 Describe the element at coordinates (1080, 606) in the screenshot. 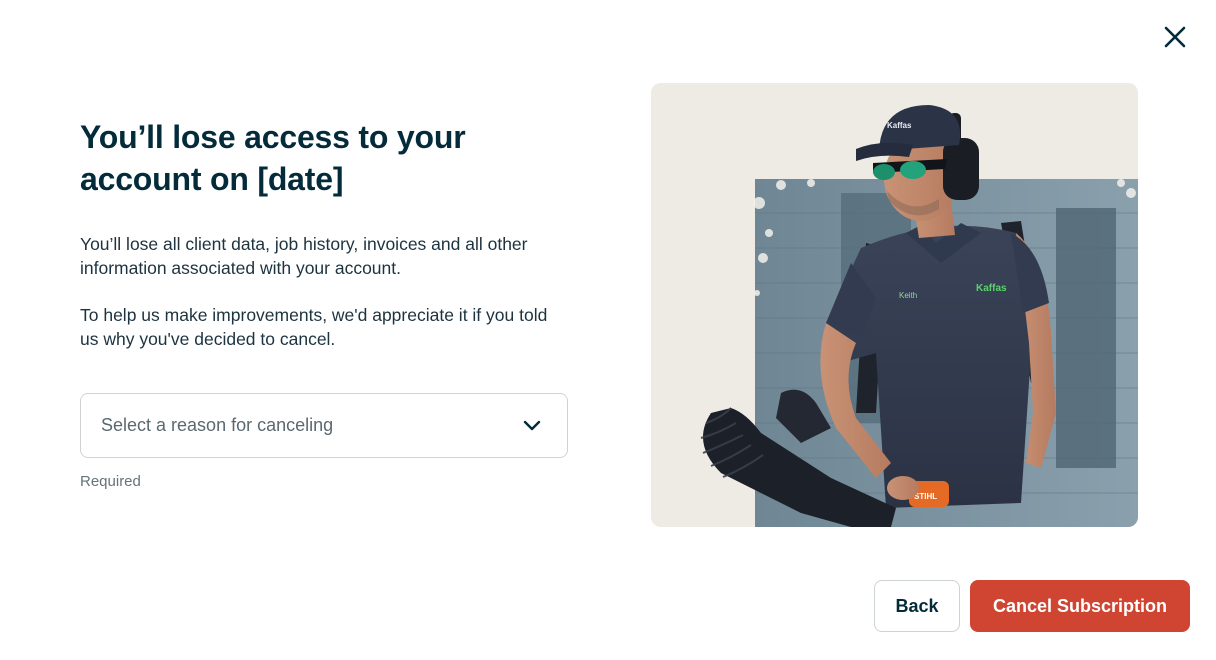

I see `cancel-subscription-button: Cancel Subscription` at that location.